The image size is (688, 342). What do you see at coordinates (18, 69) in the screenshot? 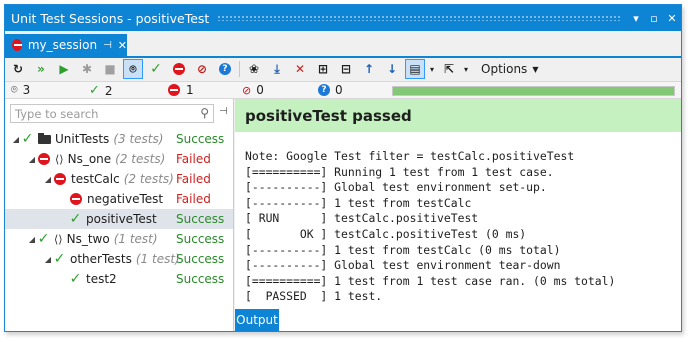
I see `refresh-icon: ↻` at bounding box center [18, 69].